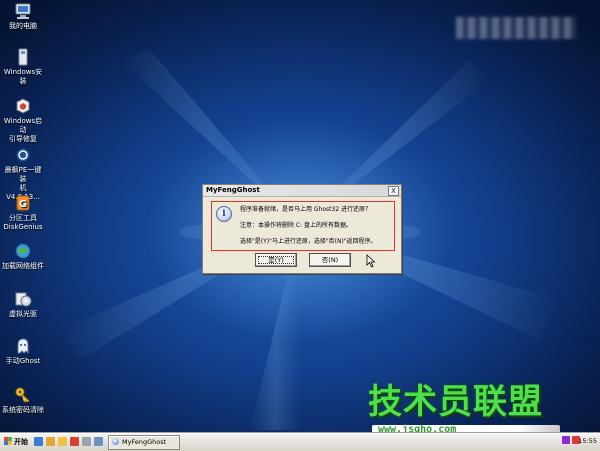 The image size is (600, 451). Describe the element at coordinates (233, 190) in the screenshot. I see `dialog-title: MyFengGhost` at that location.